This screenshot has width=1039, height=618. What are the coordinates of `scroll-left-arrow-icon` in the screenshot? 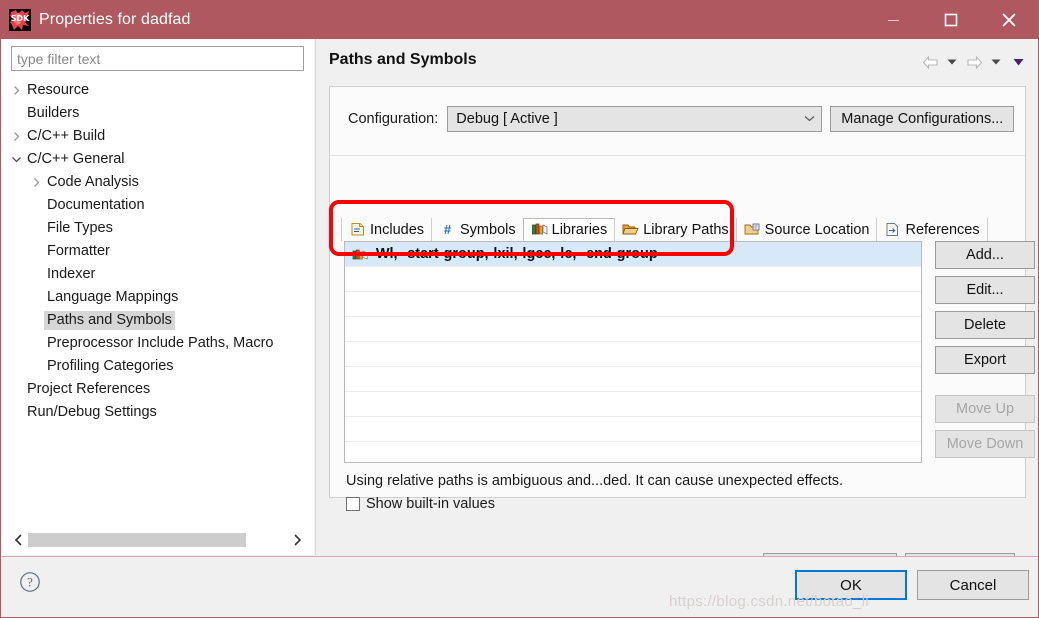 It's located at (19, 540).